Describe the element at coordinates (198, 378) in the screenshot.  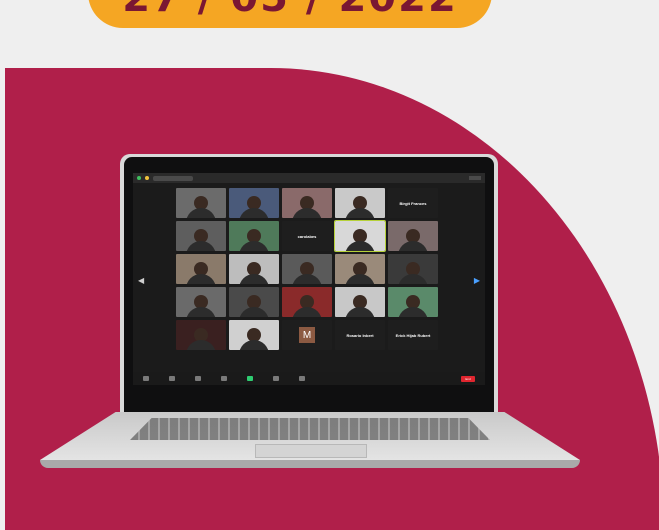
I see `participants-icon` at that location.